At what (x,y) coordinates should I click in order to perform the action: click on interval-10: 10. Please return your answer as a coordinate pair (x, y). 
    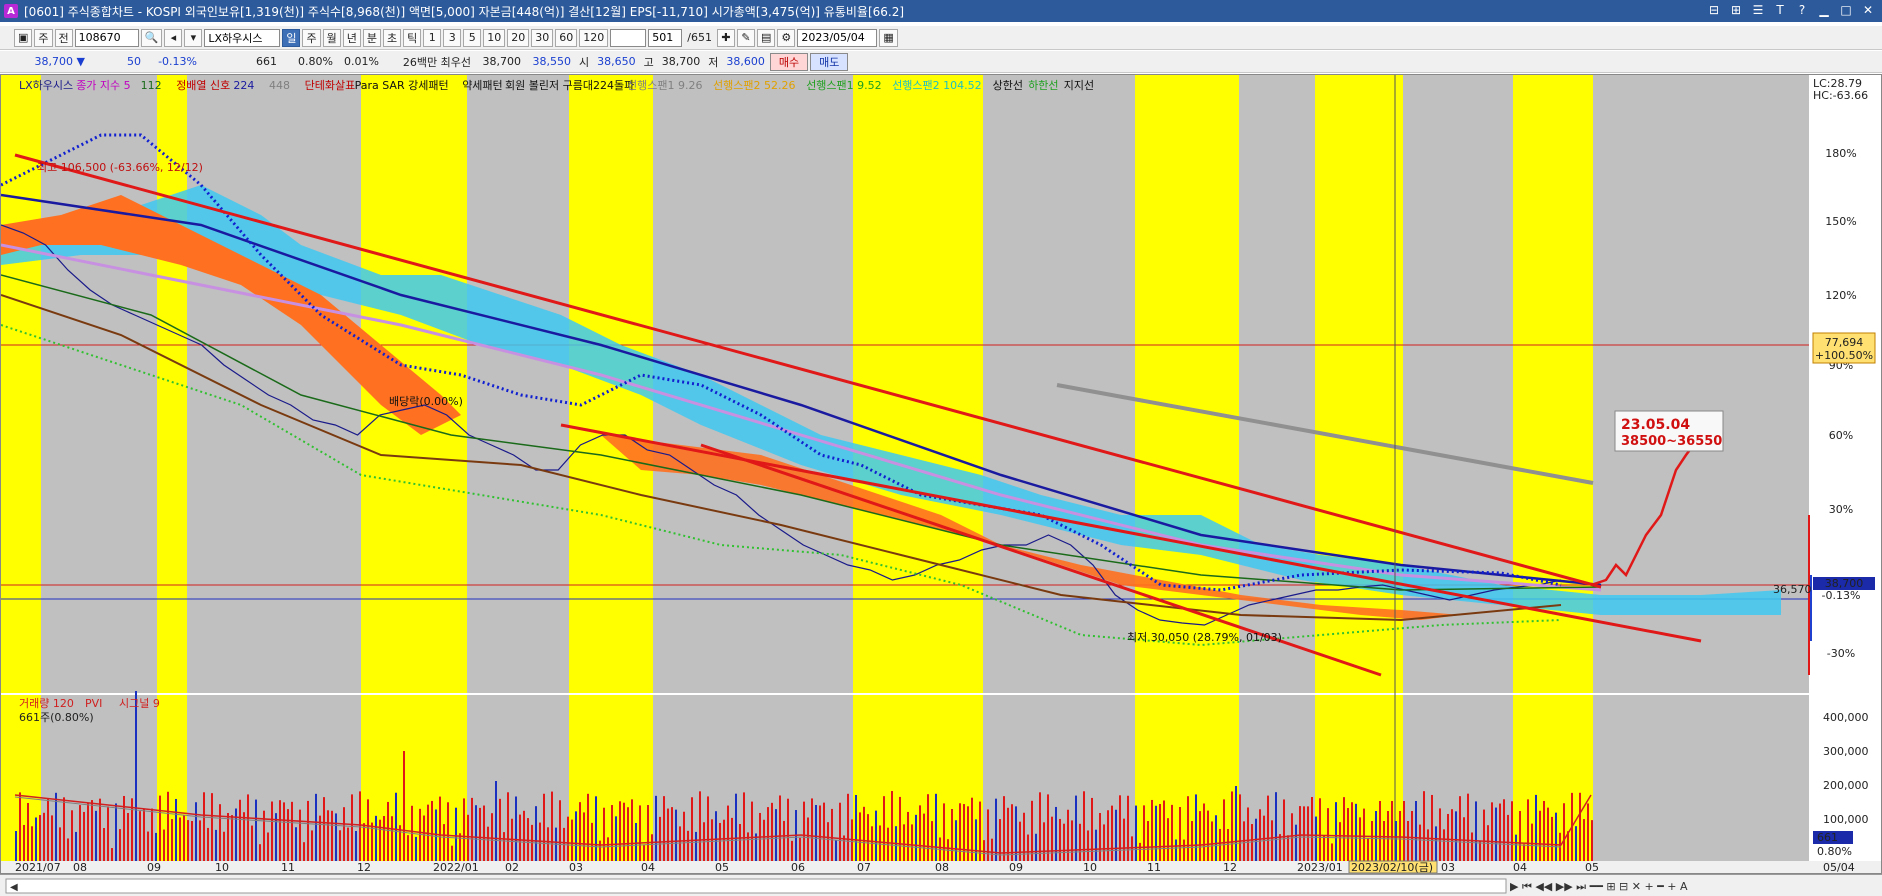
    Looking at the image, I should click on (494, 37).